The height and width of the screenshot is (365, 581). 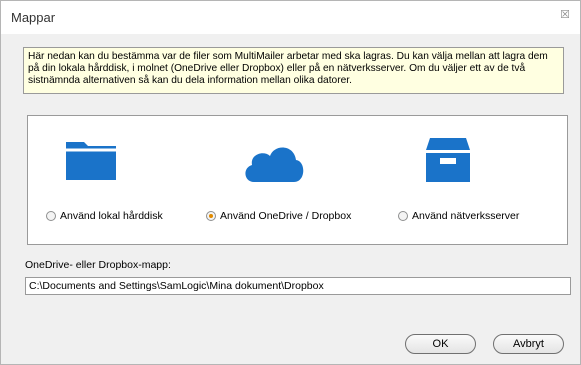 What do you see at coordinates (211, 216) in the screenshot?
I see `radio-onedrive-dropbox-button` at bounding box center [211, 216].